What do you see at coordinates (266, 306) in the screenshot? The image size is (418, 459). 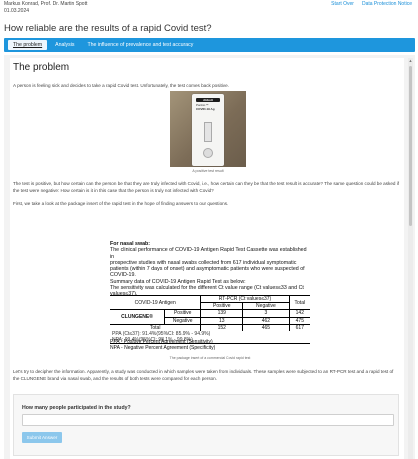 I see `table-col-negative: Negative` at bounding box center [266, 306].